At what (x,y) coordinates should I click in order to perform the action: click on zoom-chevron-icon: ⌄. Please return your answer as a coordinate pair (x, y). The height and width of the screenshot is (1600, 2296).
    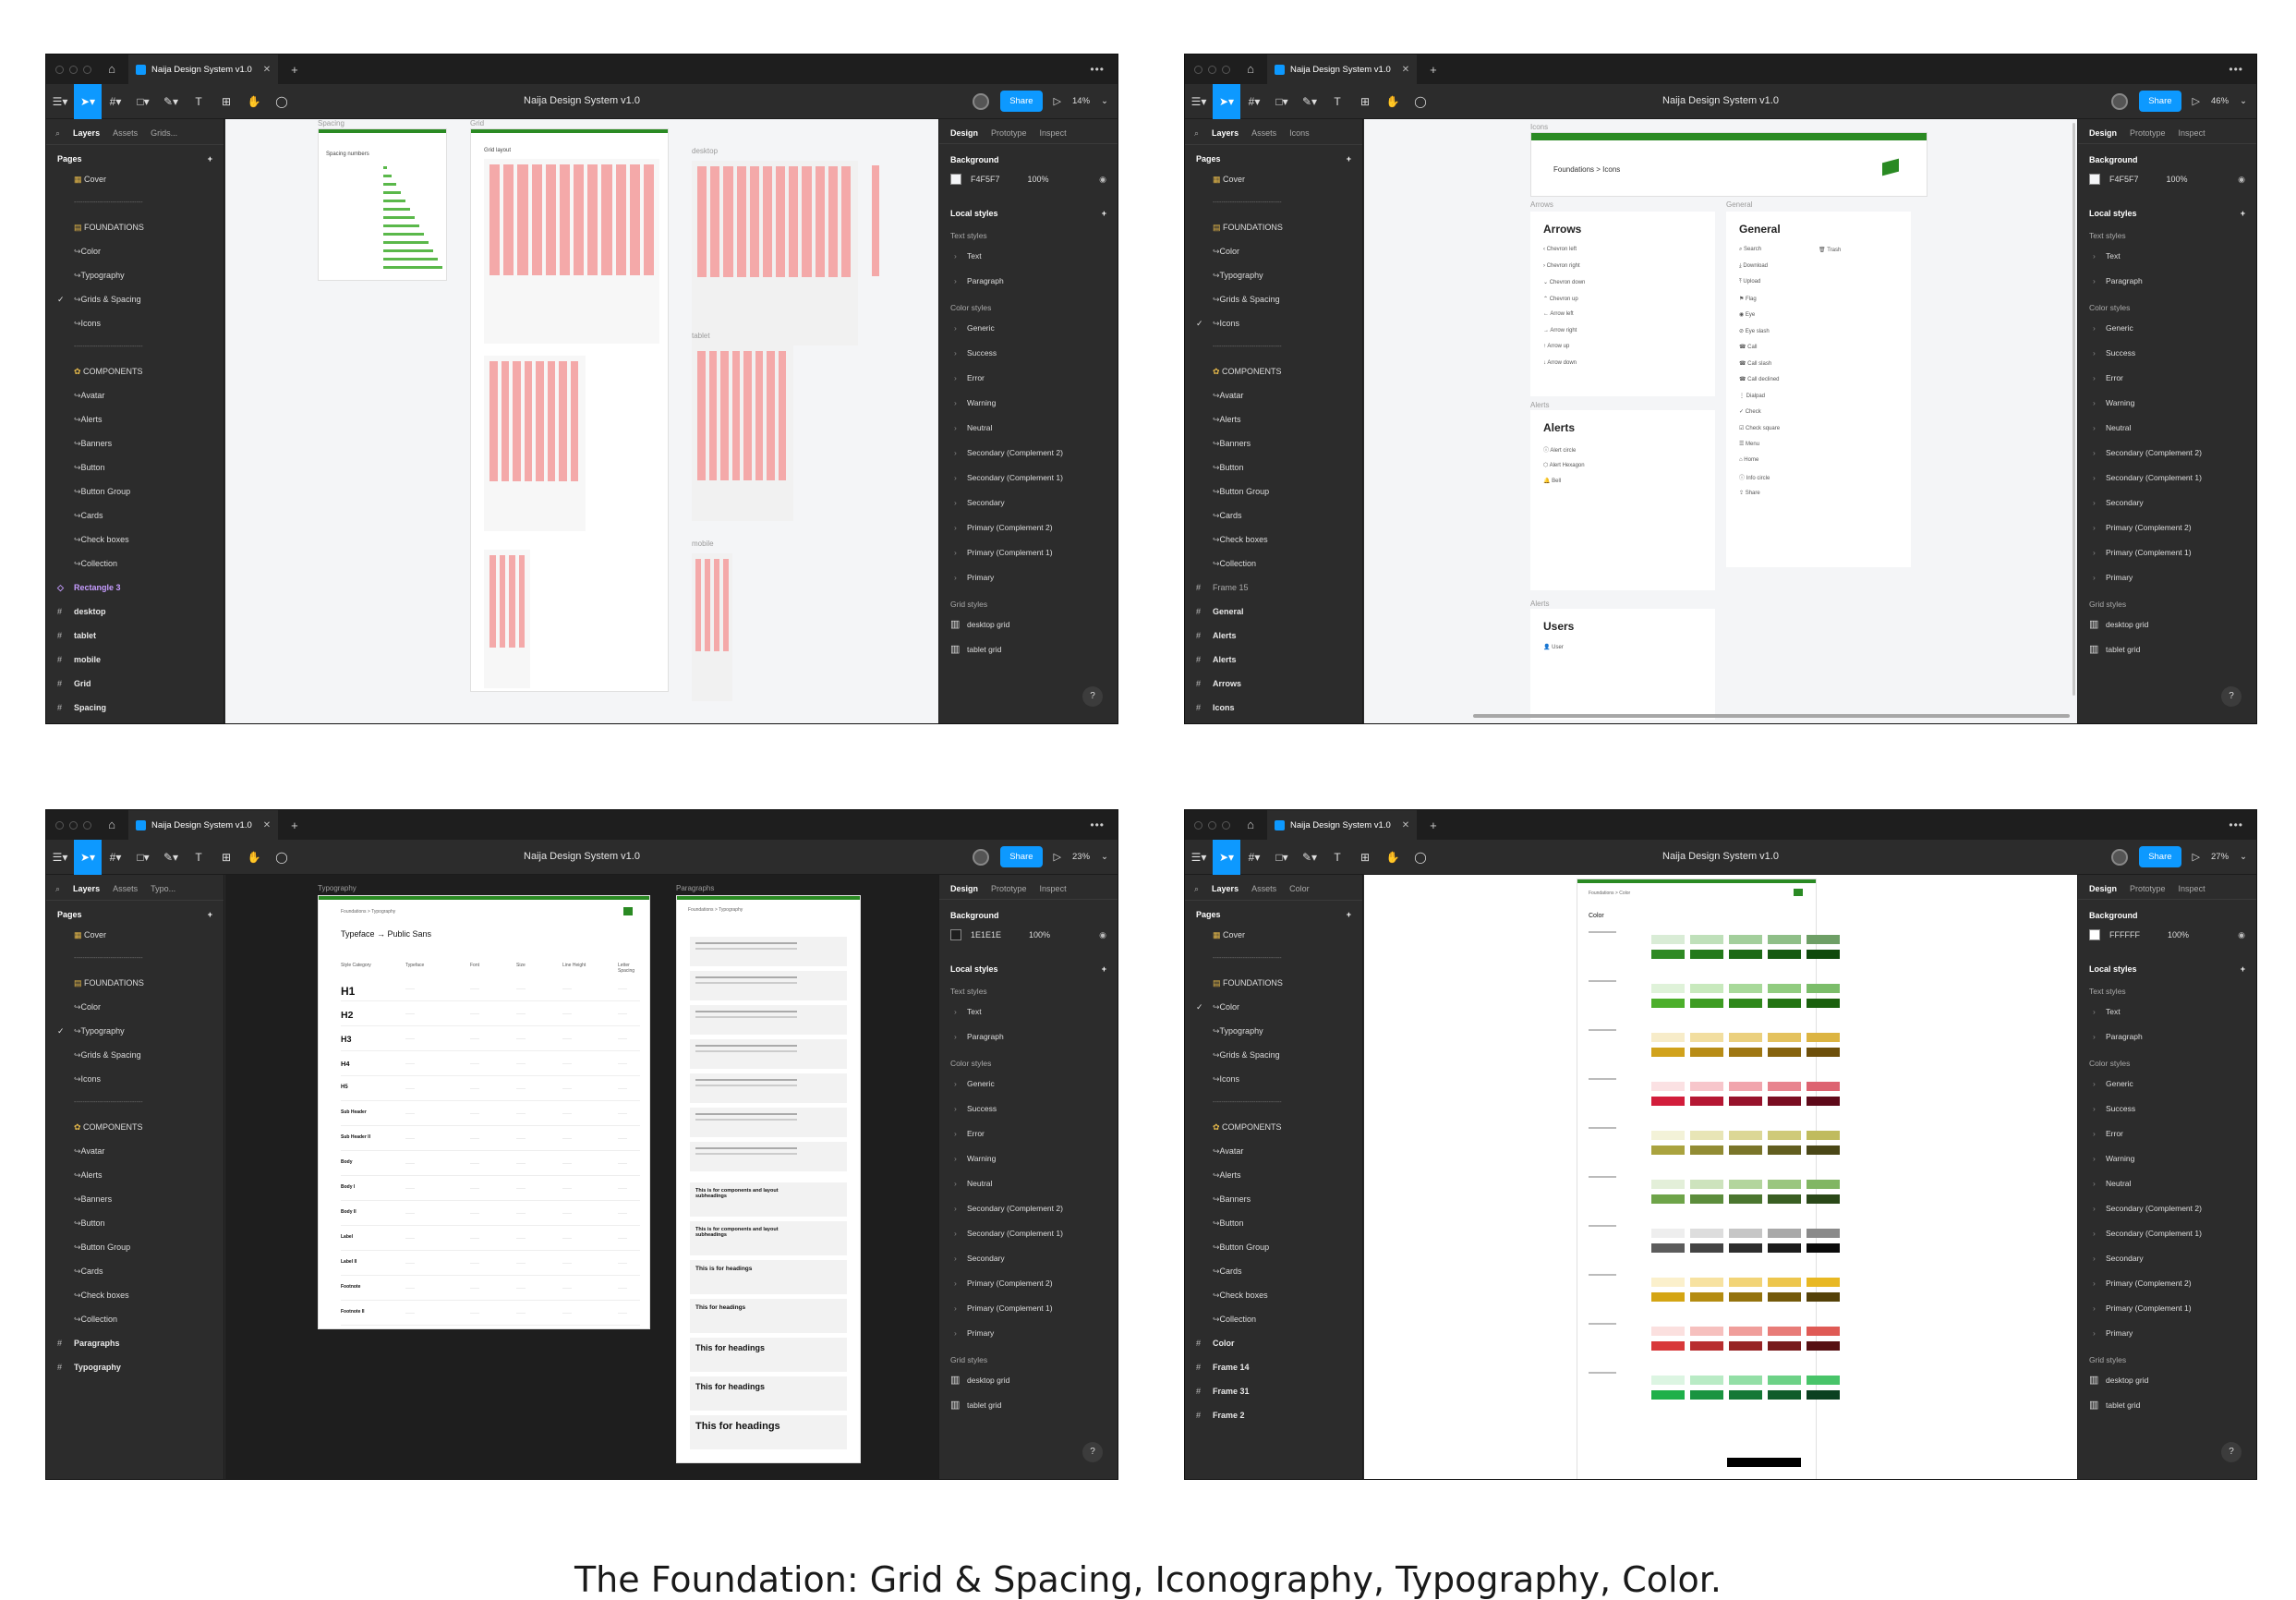
    Looking at the image, I should click on (2243, 857).